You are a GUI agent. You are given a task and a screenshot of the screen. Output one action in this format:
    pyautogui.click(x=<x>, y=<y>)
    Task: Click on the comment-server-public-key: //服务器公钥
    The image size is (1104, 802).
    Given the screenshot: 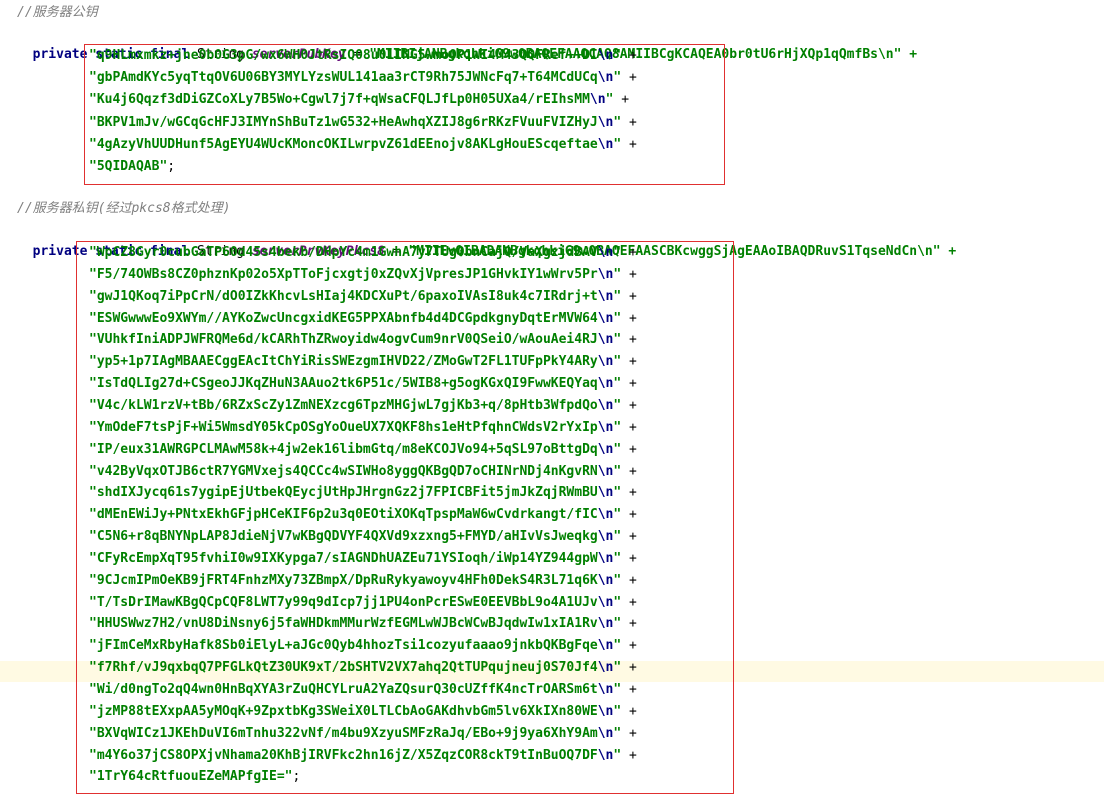 What is the action you would take?
    pyautogui.click(x=57, y=12)
    